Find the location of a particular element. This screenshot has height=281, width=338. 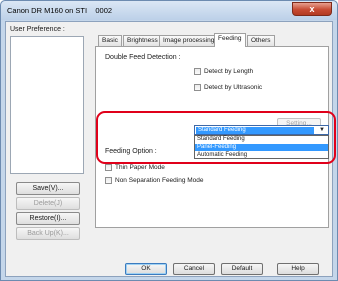

detect-length-label: Detect by Length is located at coordinates (229, 71).